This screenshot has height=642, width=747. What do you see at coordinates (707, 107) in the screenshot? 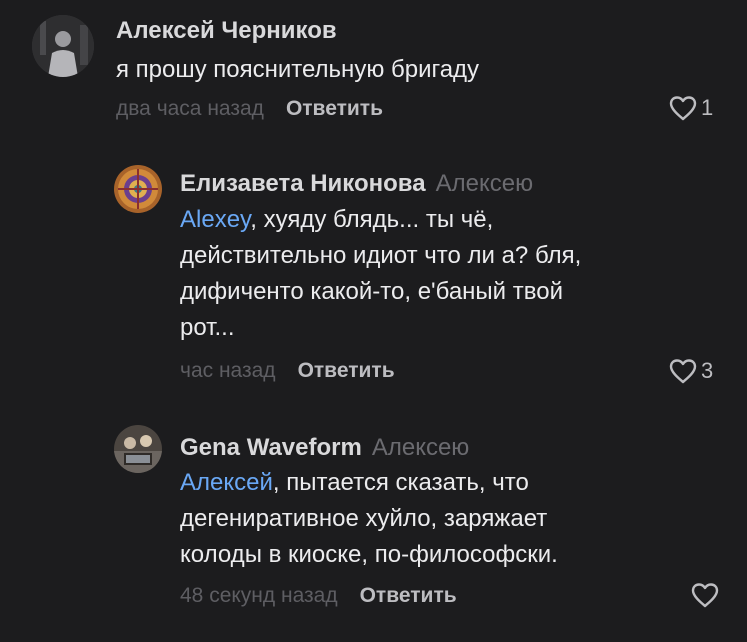
I see `like-count: 1` at bounding box center [707, 107].